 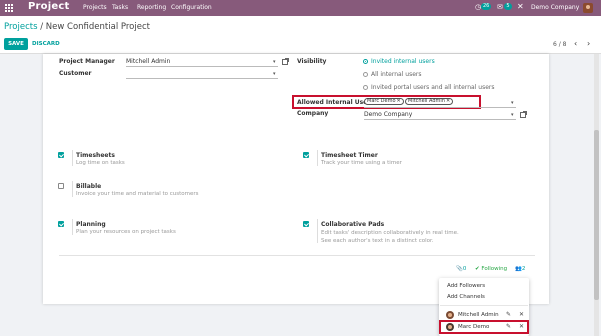 I want to click on breadcrumb: Projects / New Confidential Project, so click(x=77, y=27).